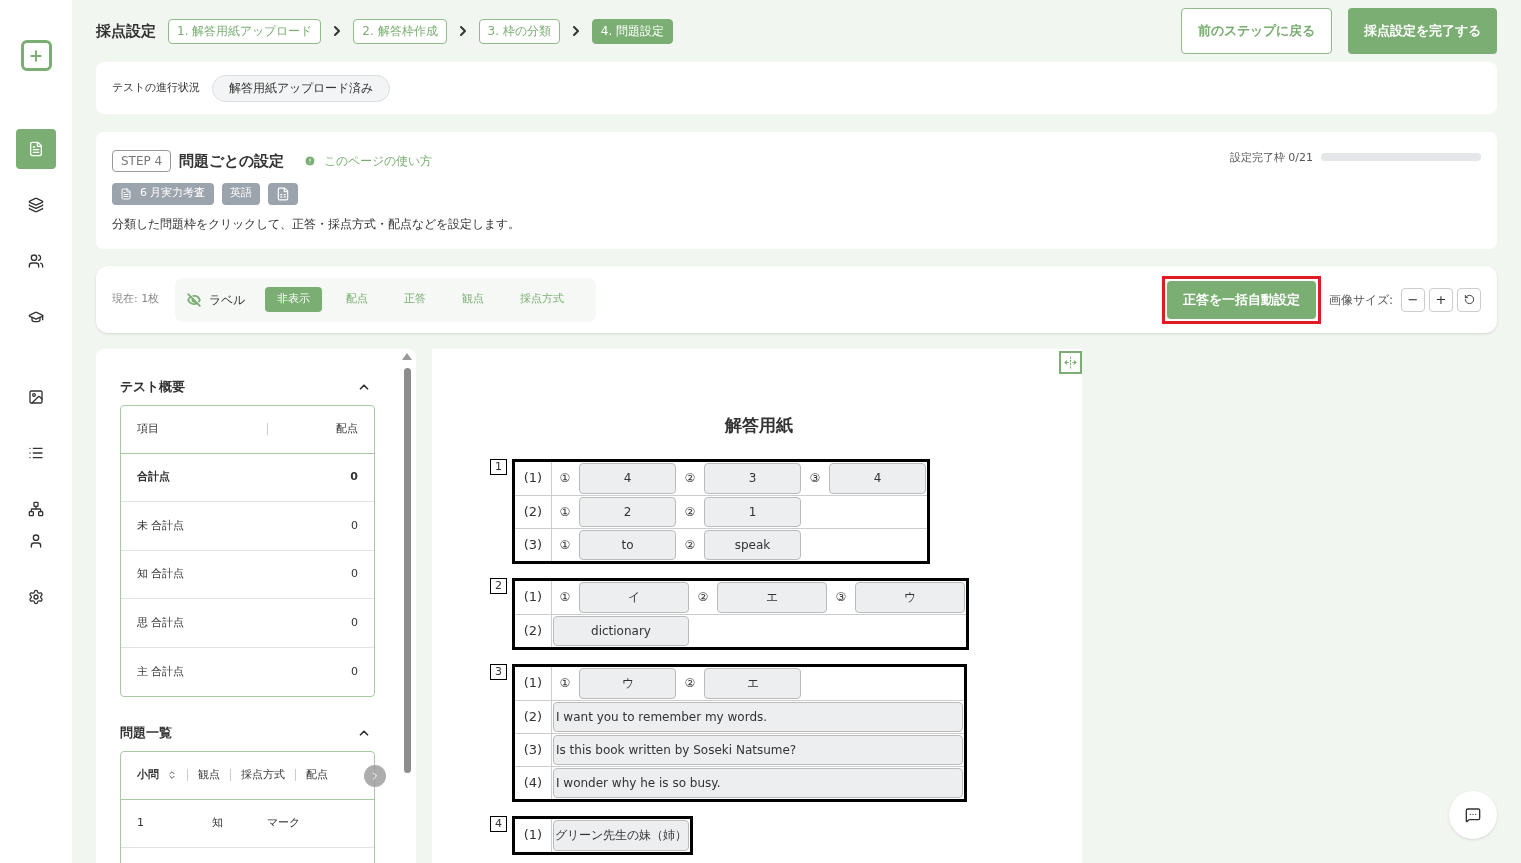  What do you see at coordinates (161, 525) in the screenshot?
I see `table-cell-text: 未 合計点` at bounding box center [161, 525].